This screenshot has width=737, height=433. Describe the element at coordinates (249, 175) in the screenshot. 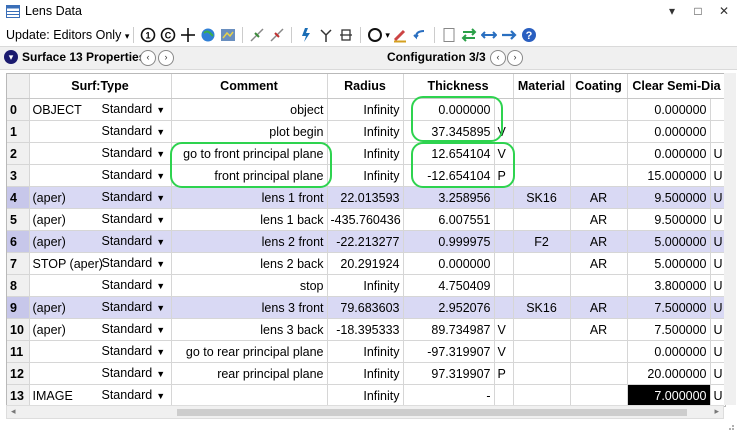

I see `comment-cell: front principal plane` at that location.